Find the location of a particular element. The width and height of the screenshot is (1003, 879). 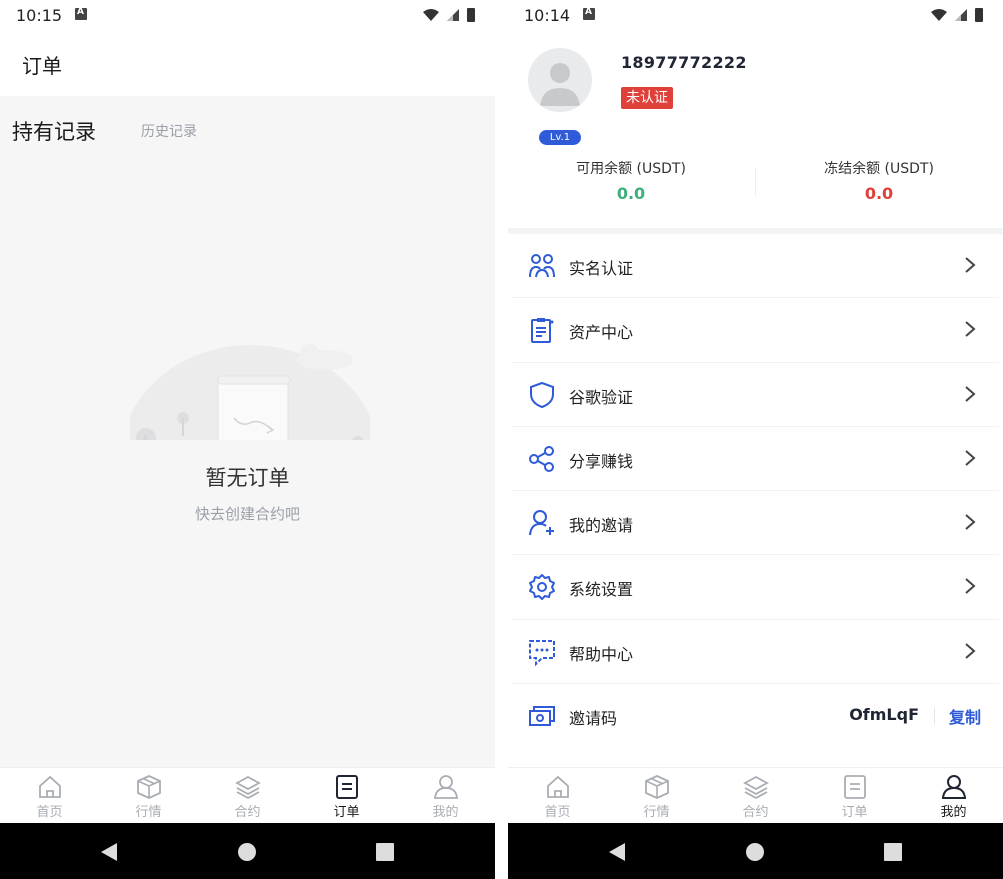

balance-label: 冻结余额 (USDT) is located at coordinates (879, 169).